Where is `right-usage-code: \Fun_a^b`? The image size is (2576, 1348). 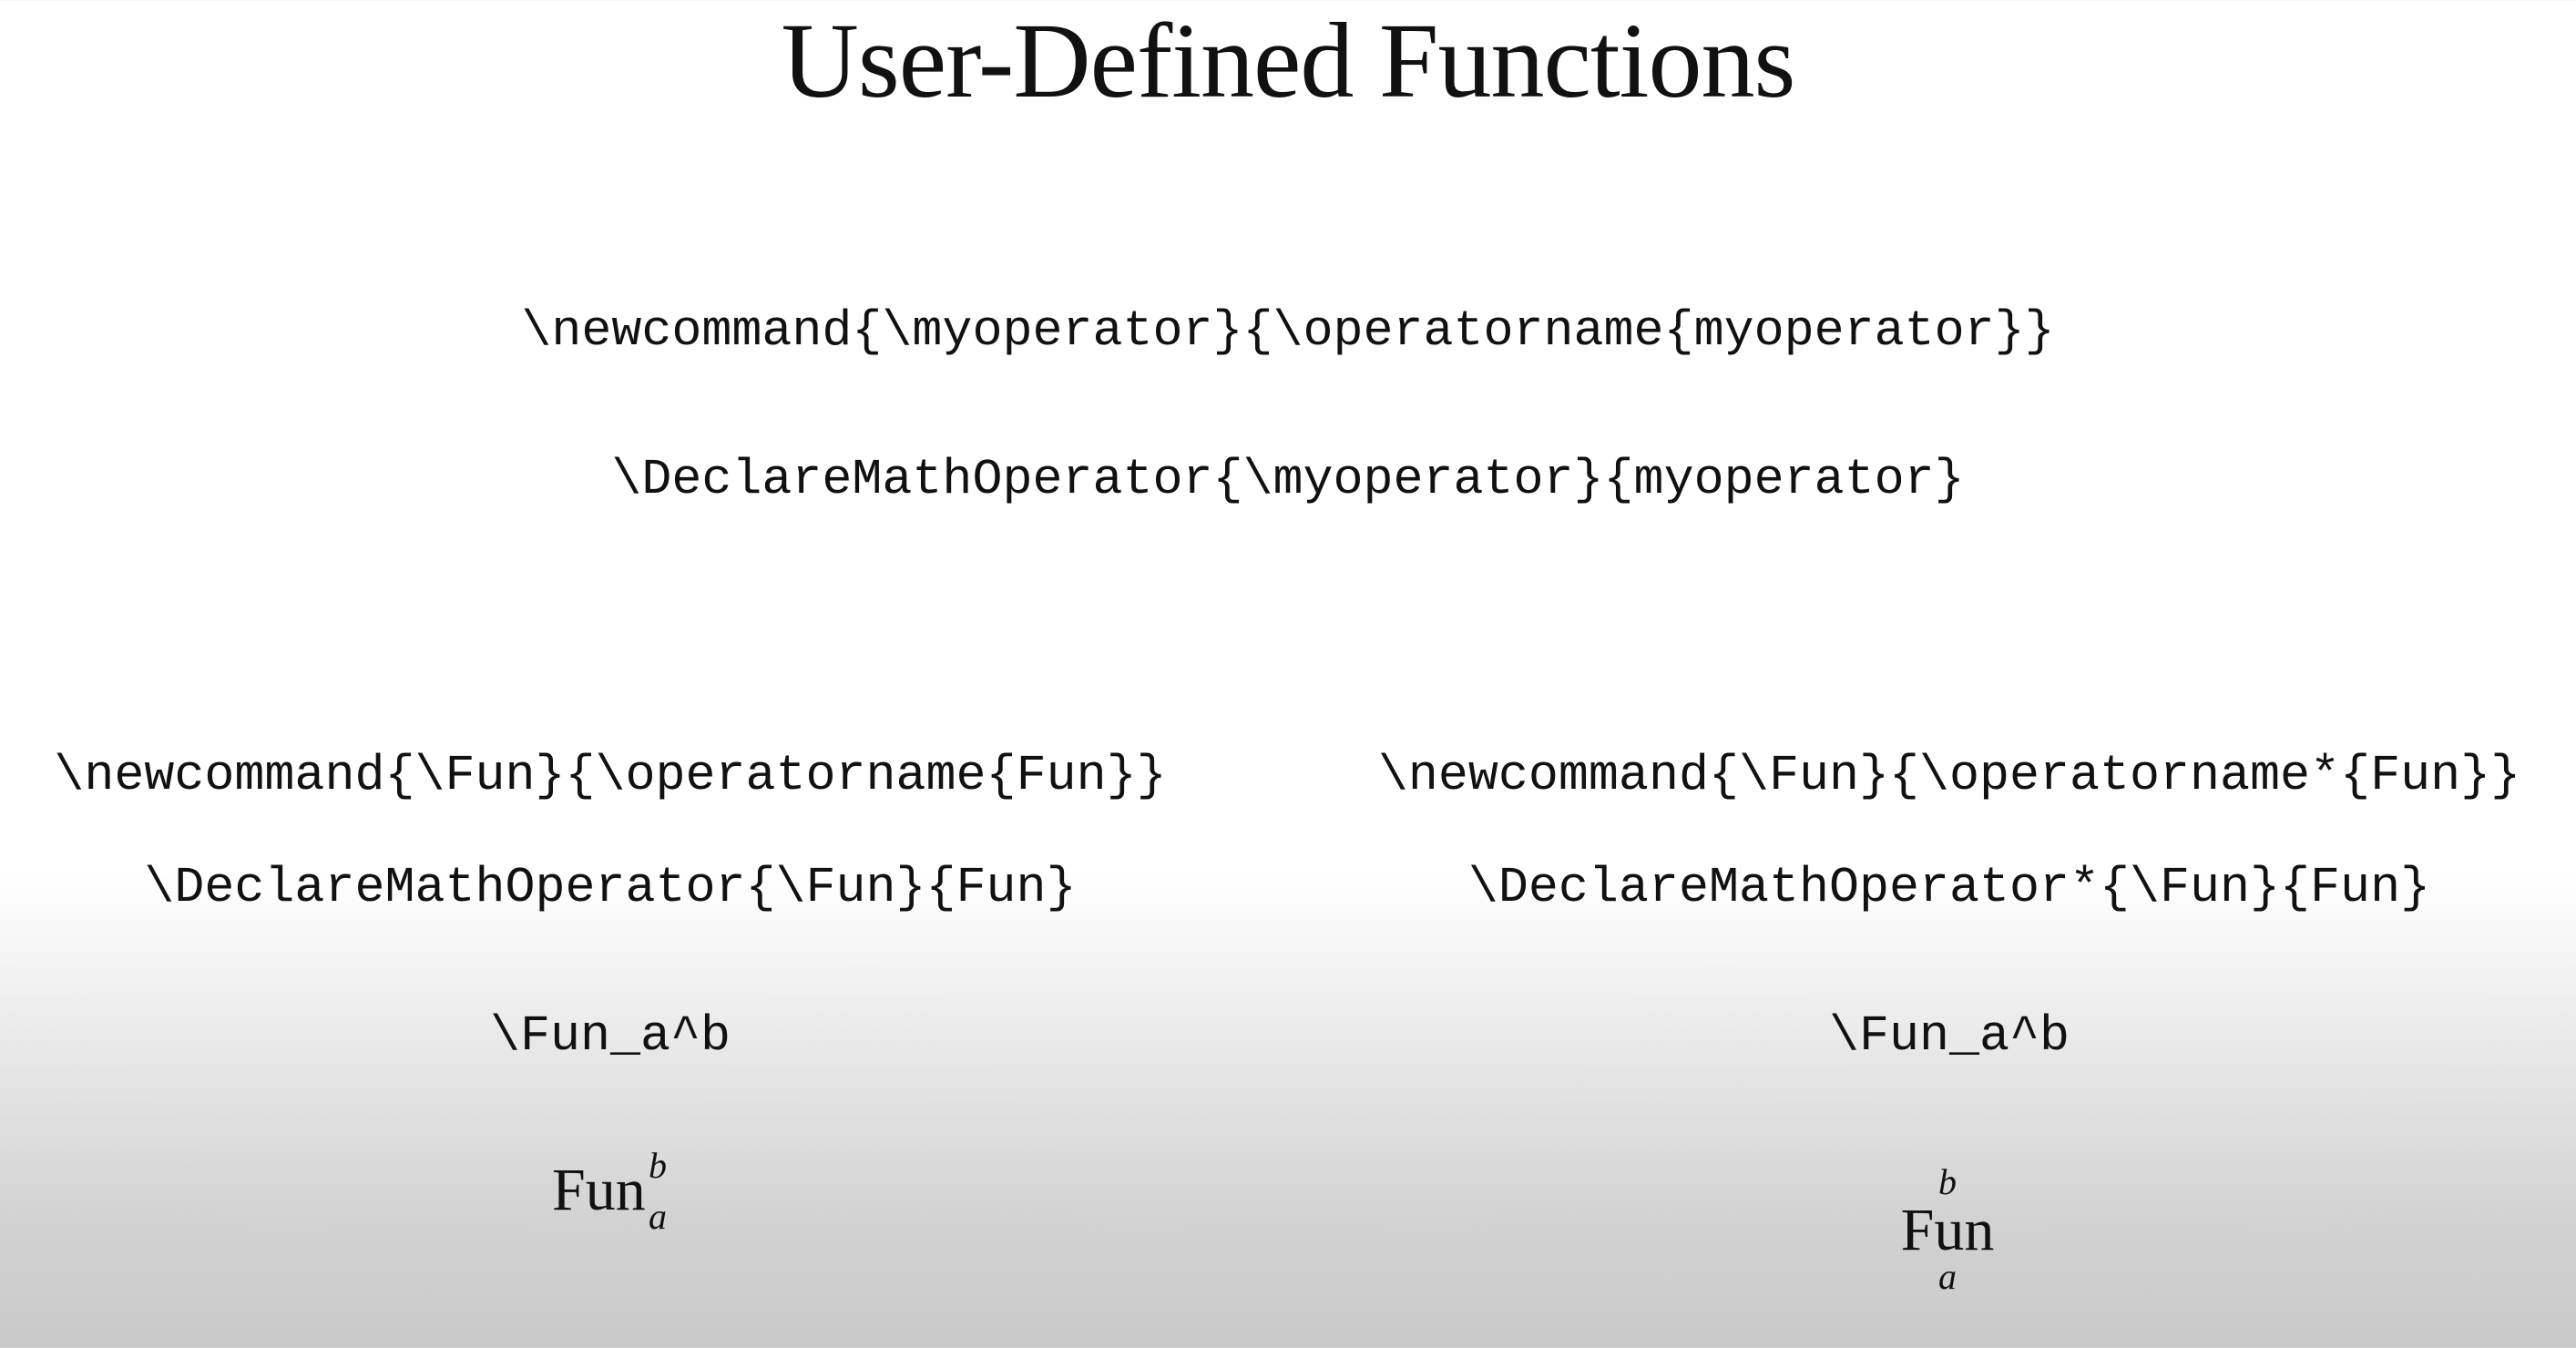
right-usage-code: \Fun_a^b is located at coordinates (1949, 1036).